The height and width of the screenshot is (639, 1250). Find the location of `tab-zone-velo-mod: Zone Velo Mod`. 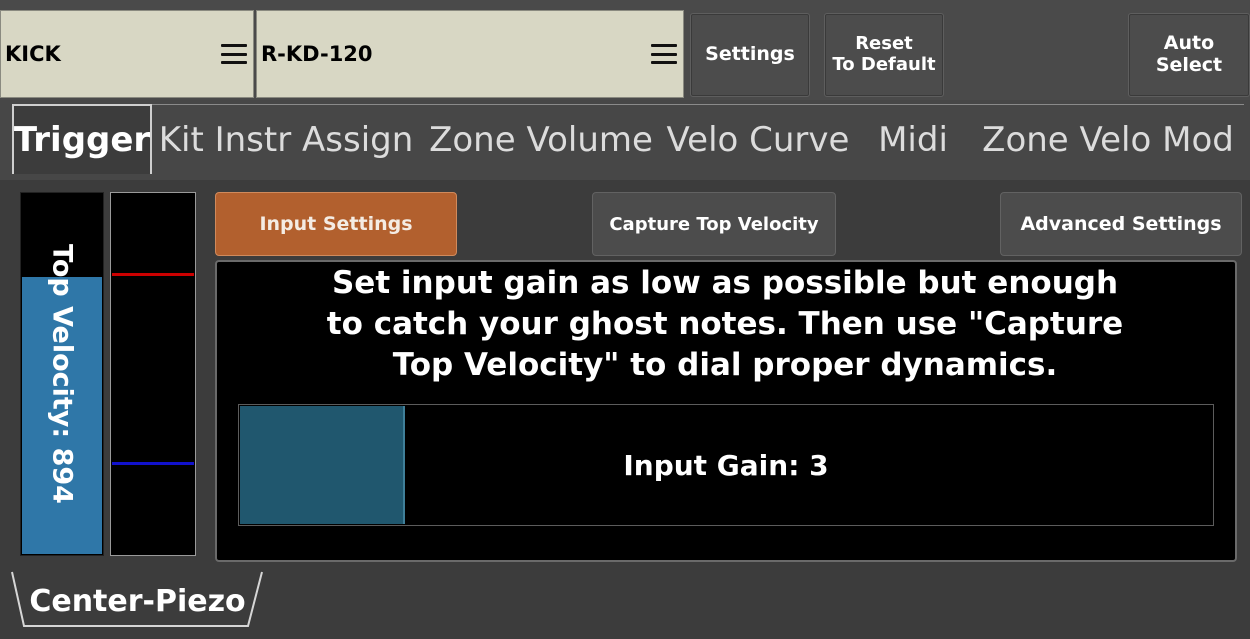

tab-zone-velo-mod: Zone Velo Mod is located at coordinates (1108, 139).